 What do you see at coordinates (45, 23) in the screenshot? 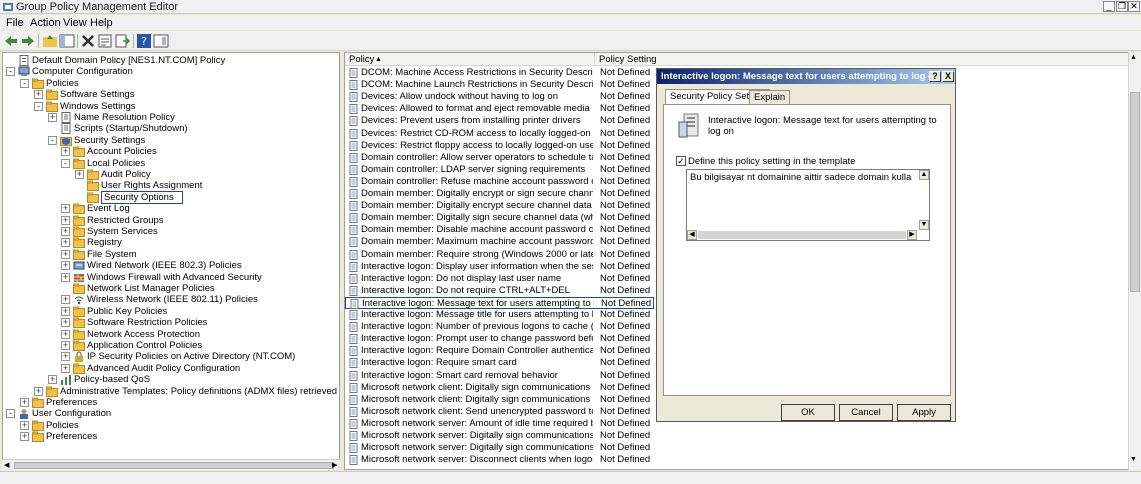
I see `menu-action: Action` at bounding box center [45, 23].